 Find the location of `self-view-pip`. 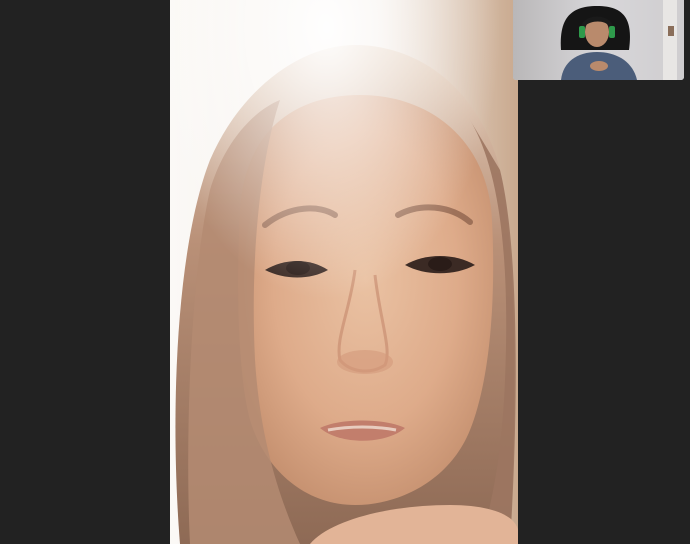

self-view-pip is located at coordinates (598, 40).